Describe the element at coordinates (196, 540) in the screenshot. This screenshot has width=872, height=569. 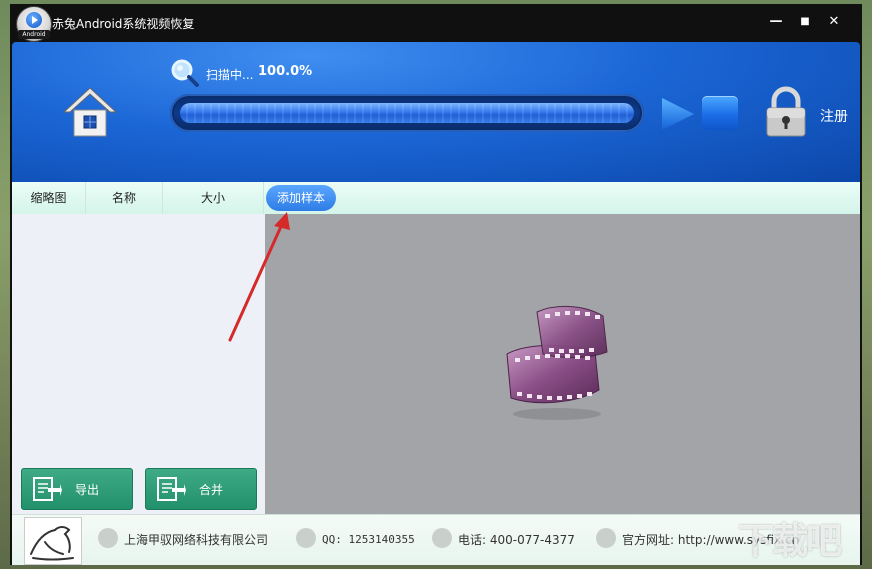
I see `company-name: 上海甲驭网络科技有限公司` at that location.